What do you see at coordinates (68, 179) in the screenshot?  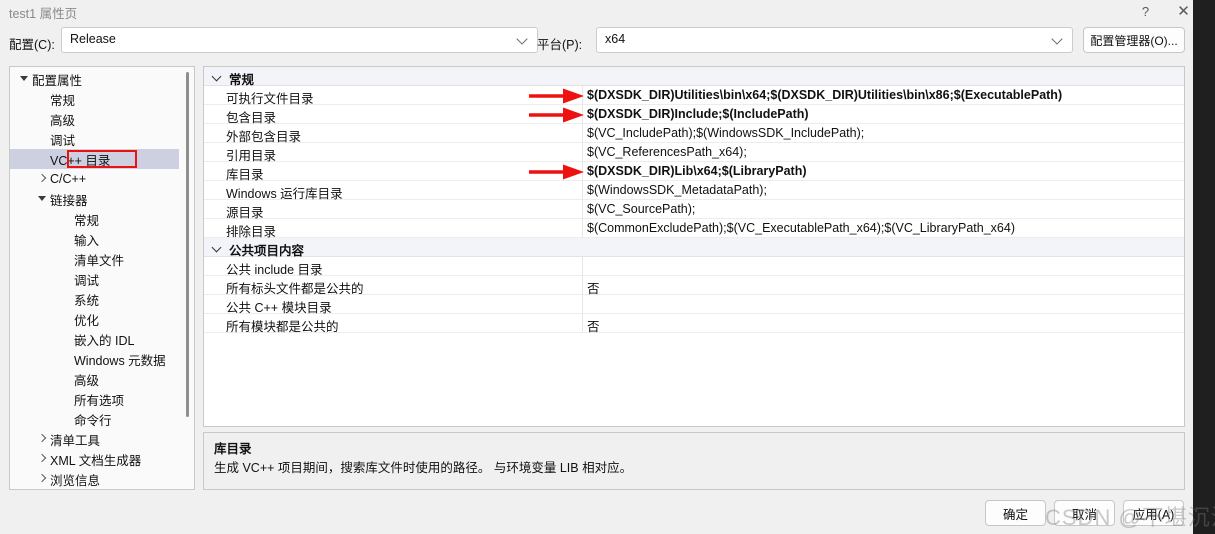 I see `tree-item-label: C/C++` at bounding box center [68, 179].